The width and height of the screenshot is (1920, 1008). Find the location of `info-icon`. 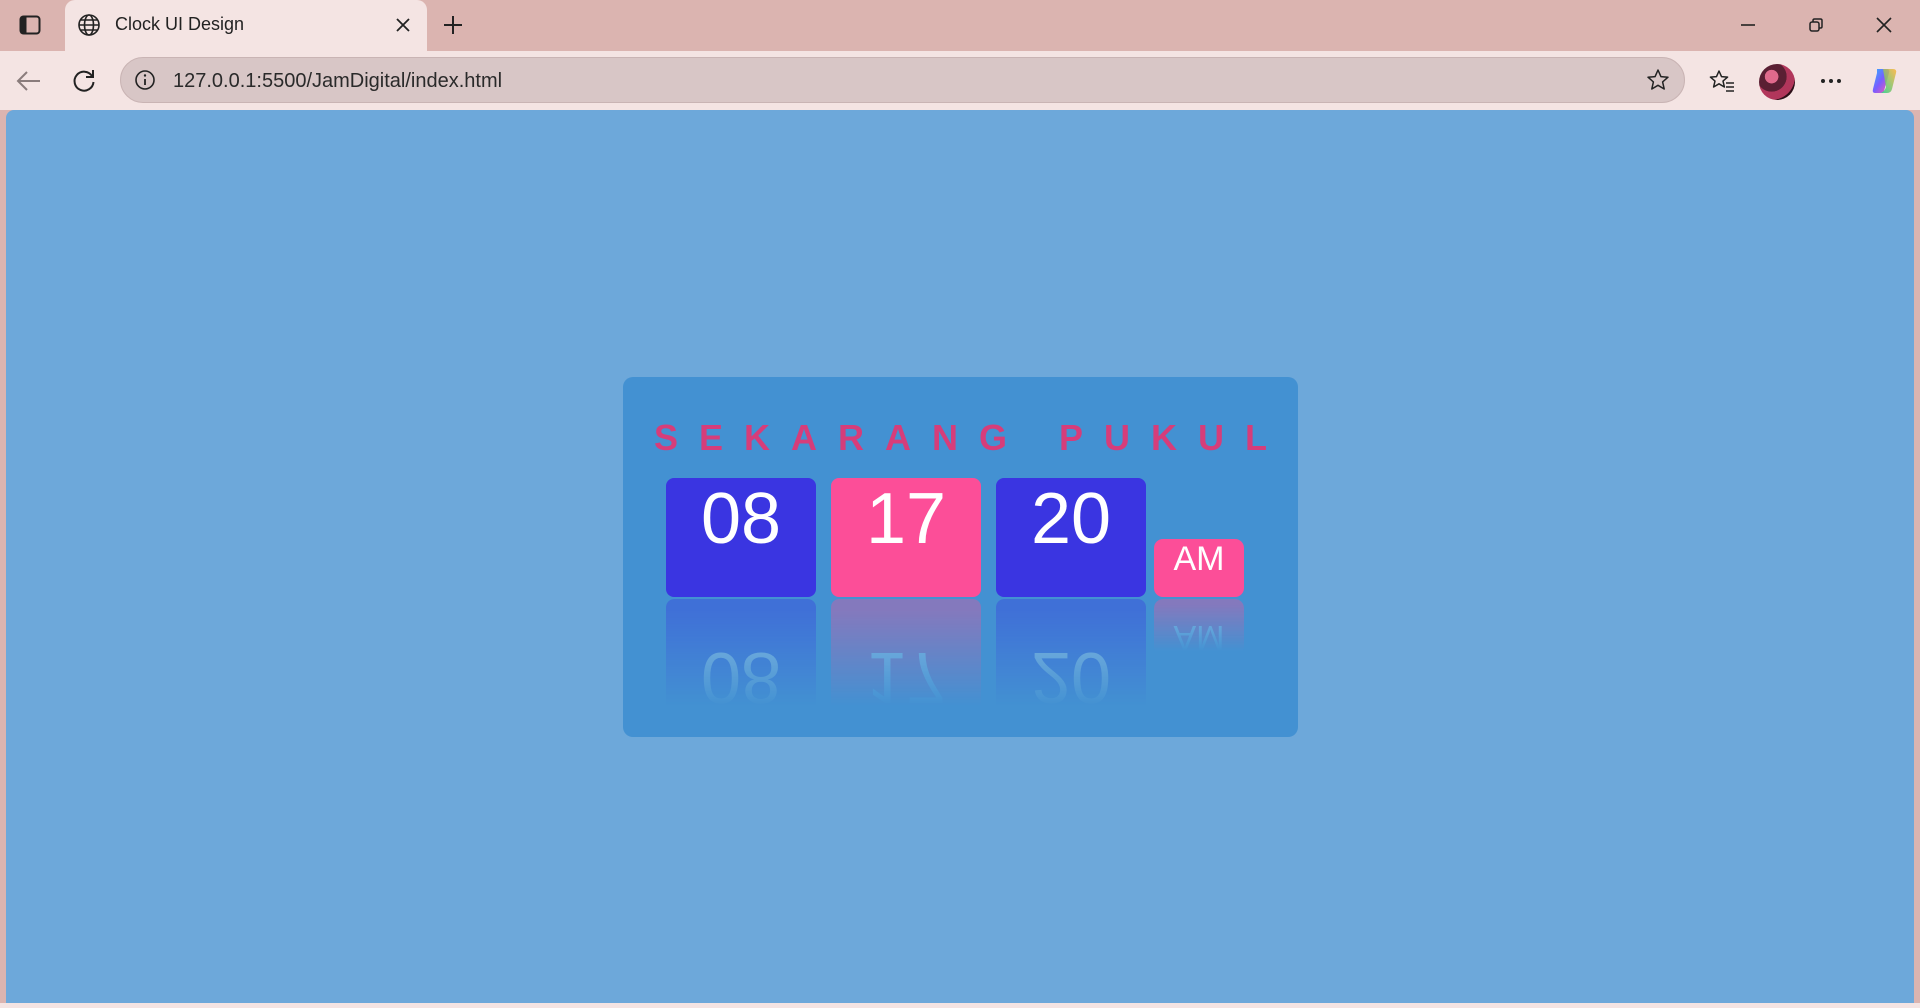

info-icon is located at coordinates (145, 80).